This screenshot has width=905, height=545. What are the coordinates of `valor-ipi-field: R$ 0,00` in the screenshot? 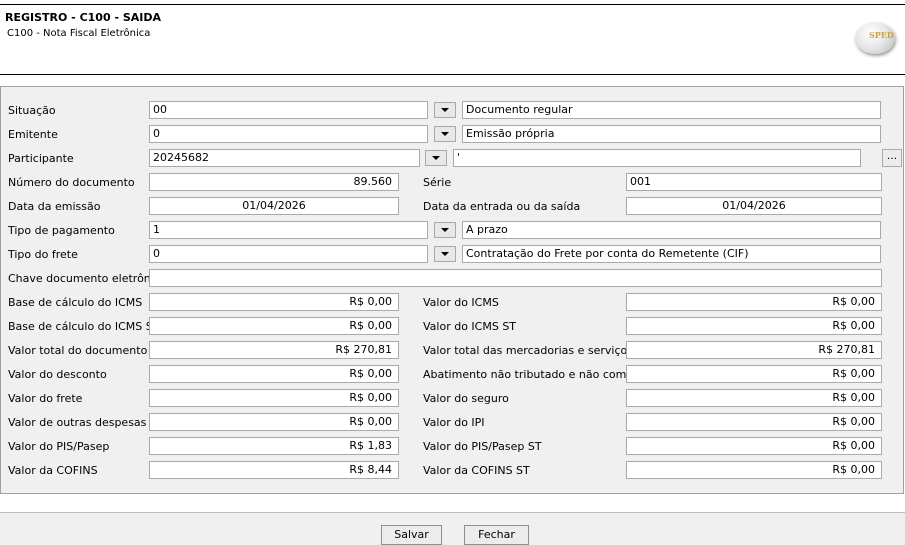 It's located at (754, 422).